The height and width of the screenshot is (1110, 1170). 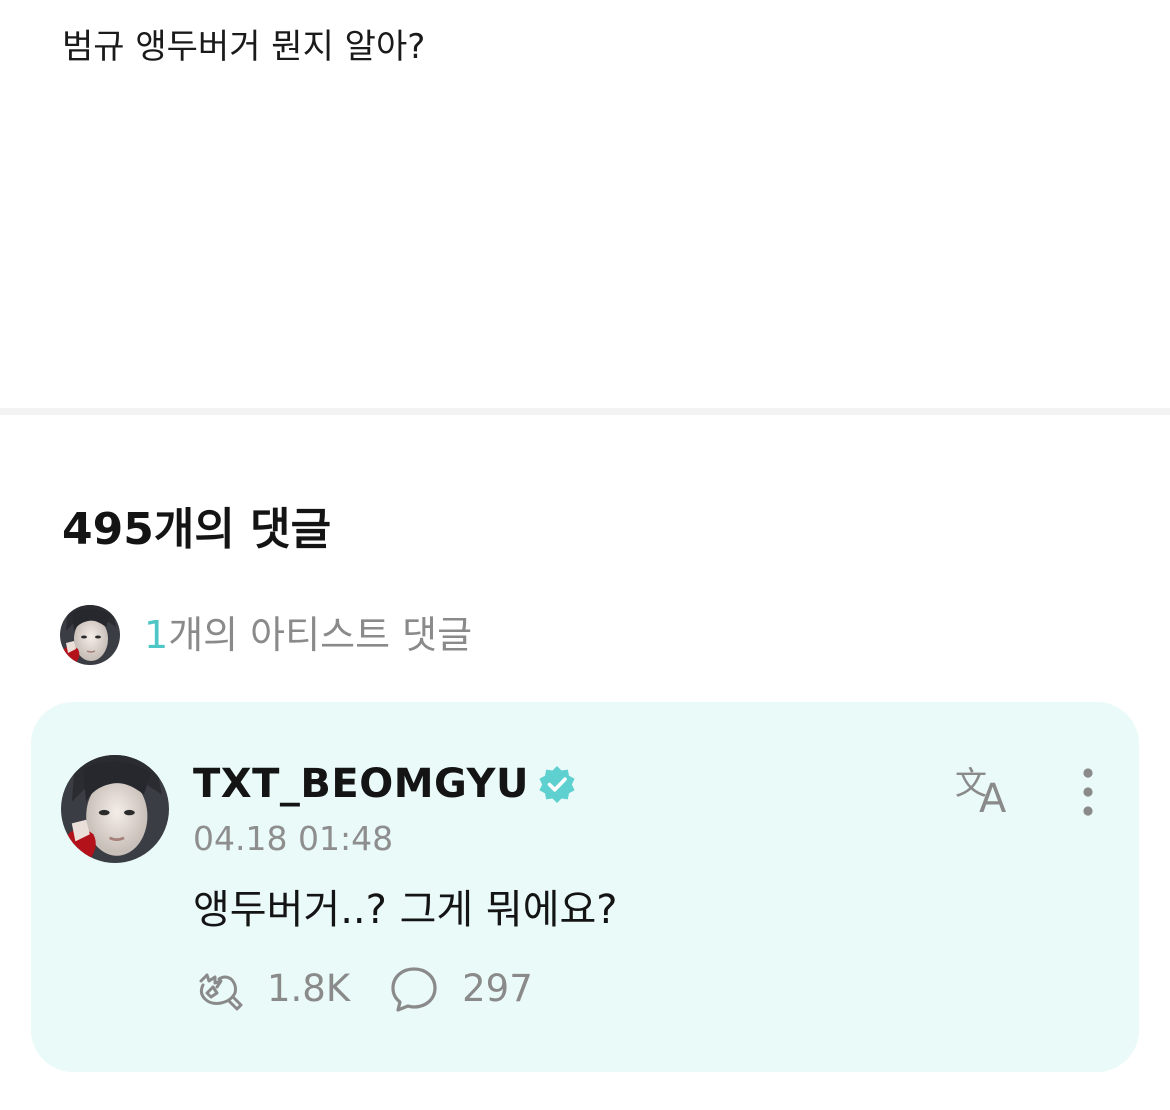 I want to click on author-row: TXT_BEOMGYU, so click(x=385, y=784).